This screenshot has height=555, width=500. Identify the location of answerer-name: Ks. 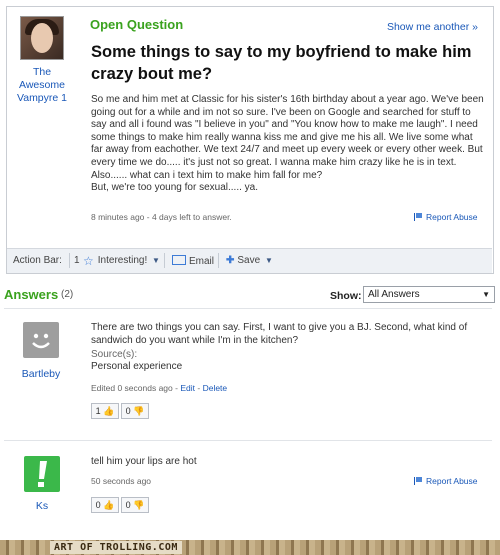
(42, 506).